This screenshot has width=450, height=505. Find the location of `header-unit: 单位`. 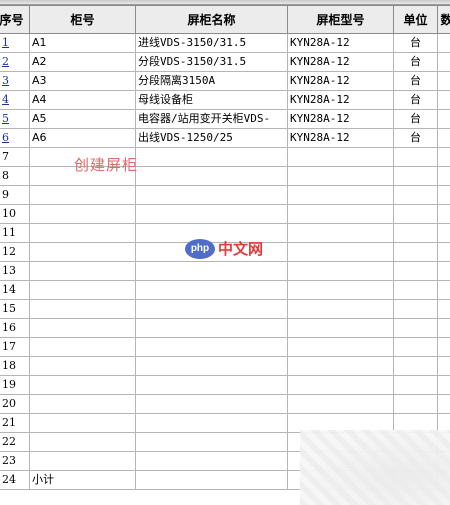

header-unit: 单位 is located at coordinates (415, 19).